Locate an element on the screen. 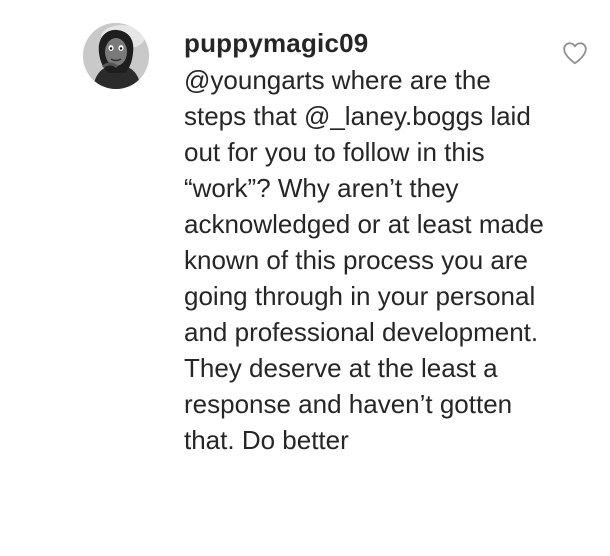 This screenshot has width=610, height=556. comment-username: puppymagic09 is located at coordinates (369, 43).